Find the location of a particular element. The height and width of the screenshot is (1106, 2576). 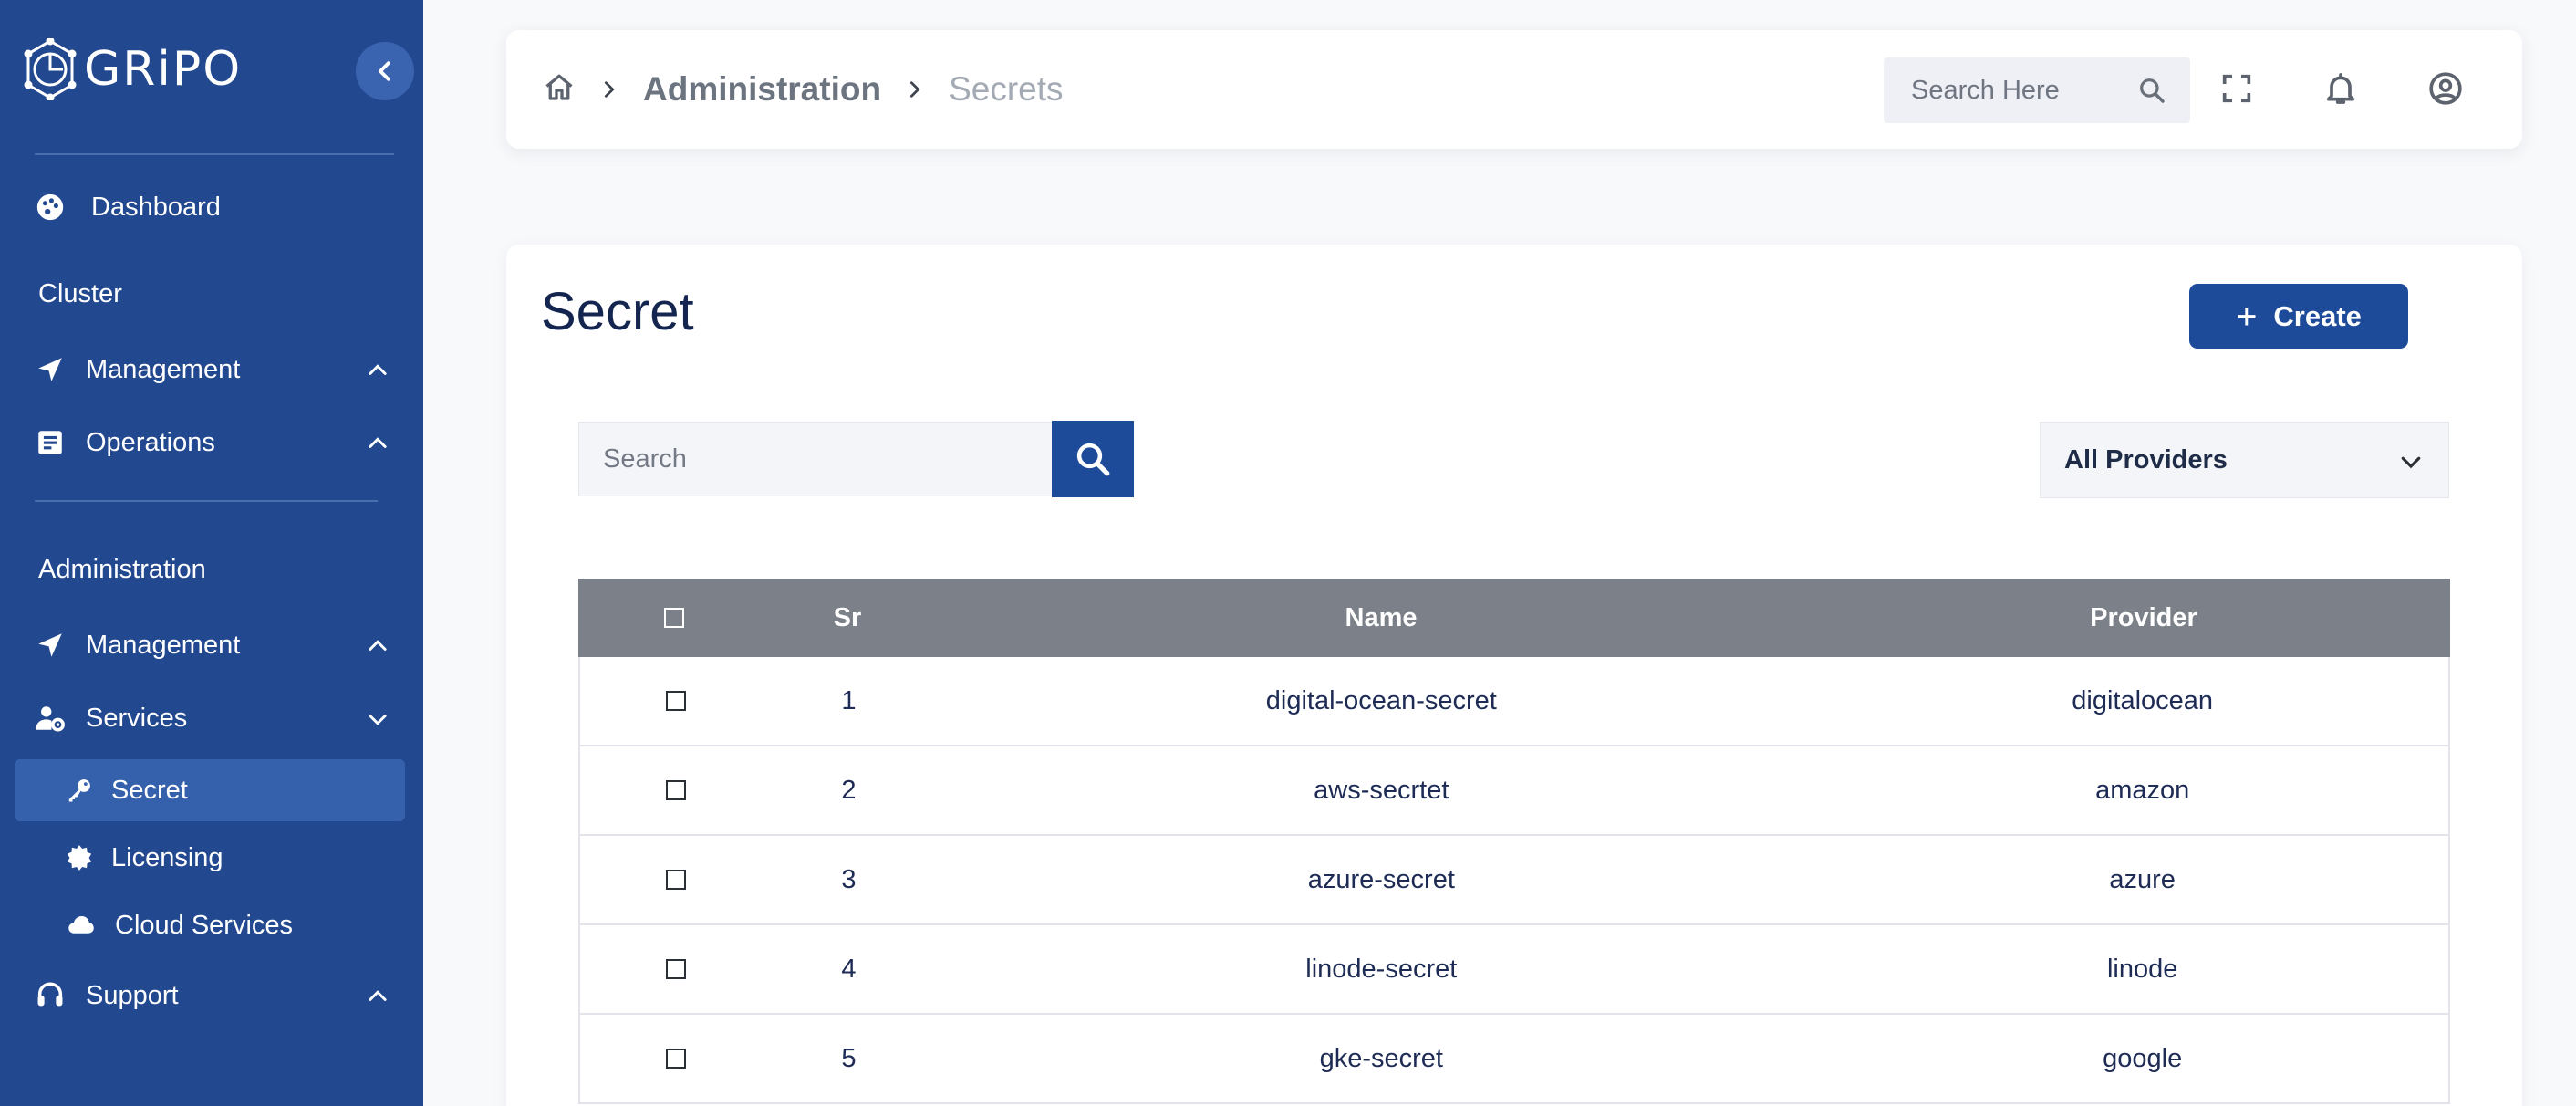

sidebar-item-admin-management: Management is located at coordinates (137, 645).